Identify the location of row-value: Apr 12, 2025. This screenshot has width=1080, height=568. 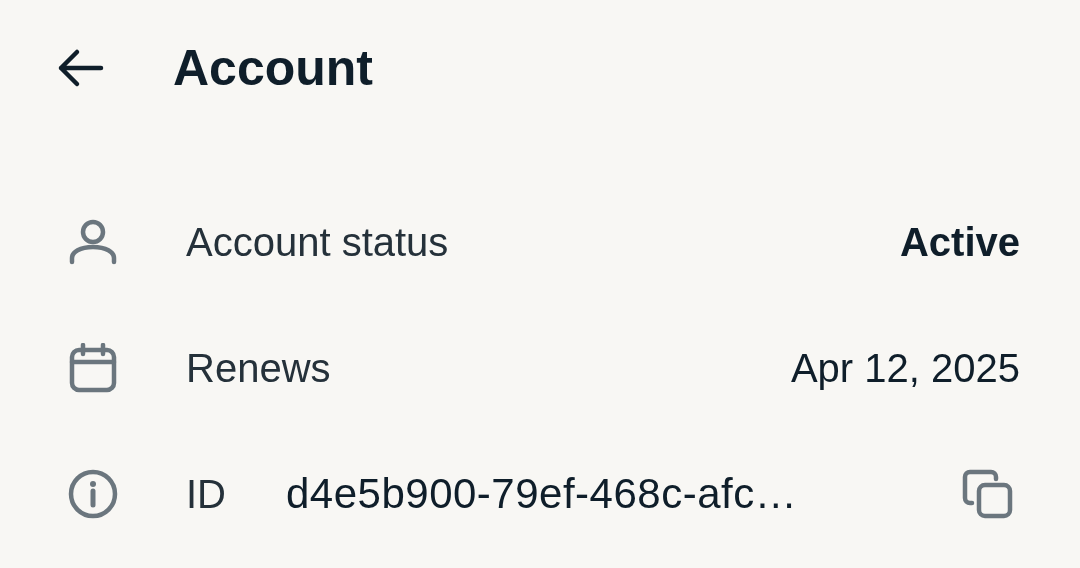
(905, 368).